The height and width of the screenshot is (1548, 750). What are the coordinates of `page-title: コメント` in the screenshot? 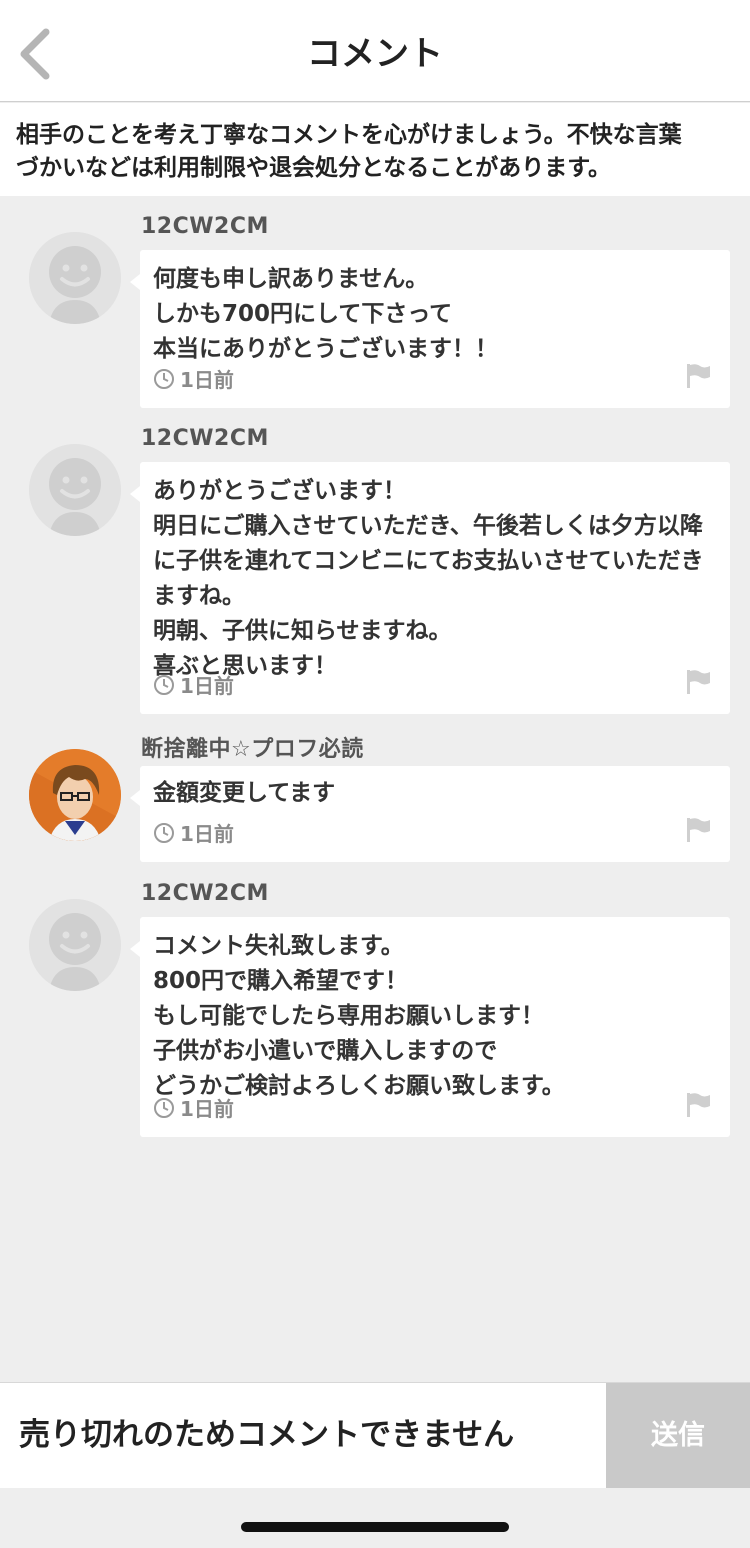 It's located at (375, 54).